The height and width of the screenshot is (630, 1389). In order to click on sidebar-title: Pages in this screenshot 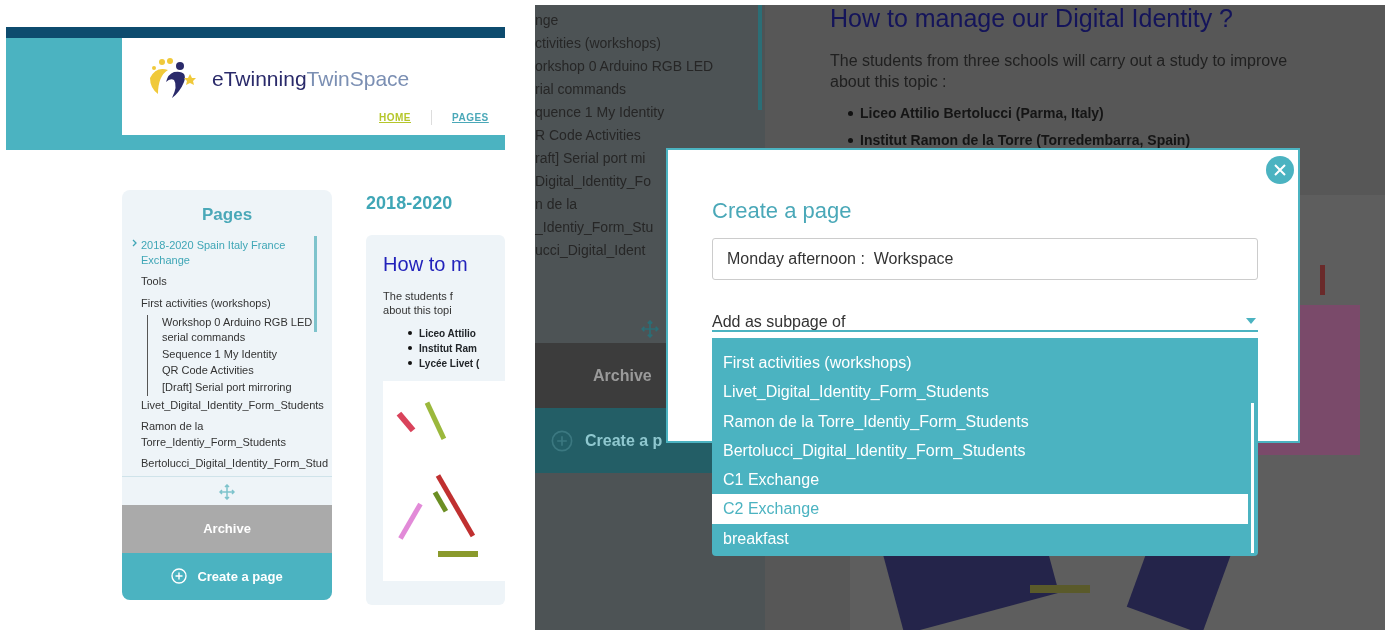, I will do `click(227, 215)`.